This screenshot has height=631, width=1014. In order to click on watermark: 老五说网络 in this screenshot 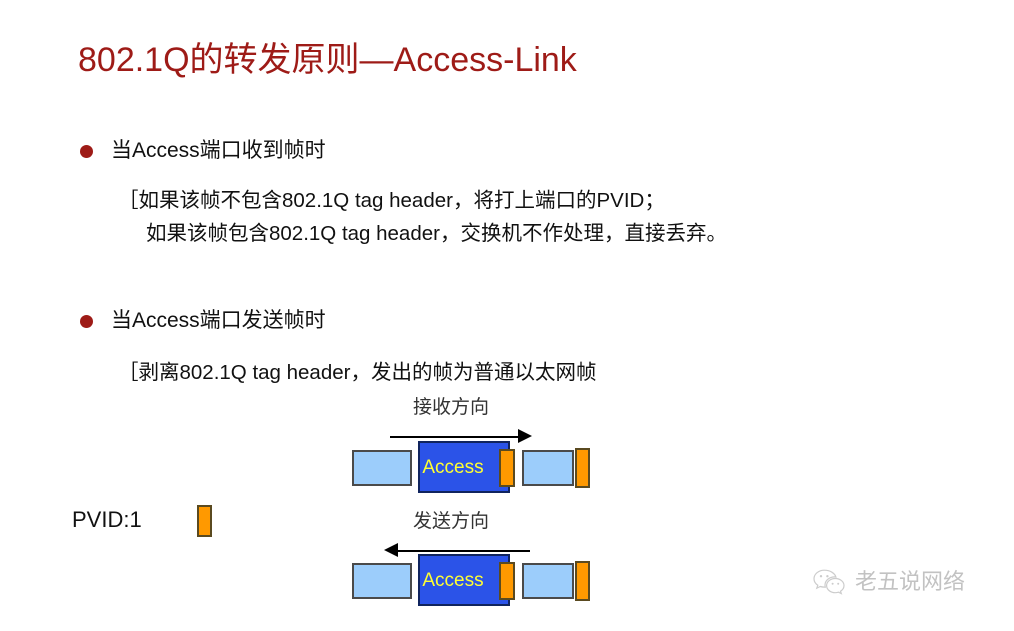, I will do `click(888, 582)`.